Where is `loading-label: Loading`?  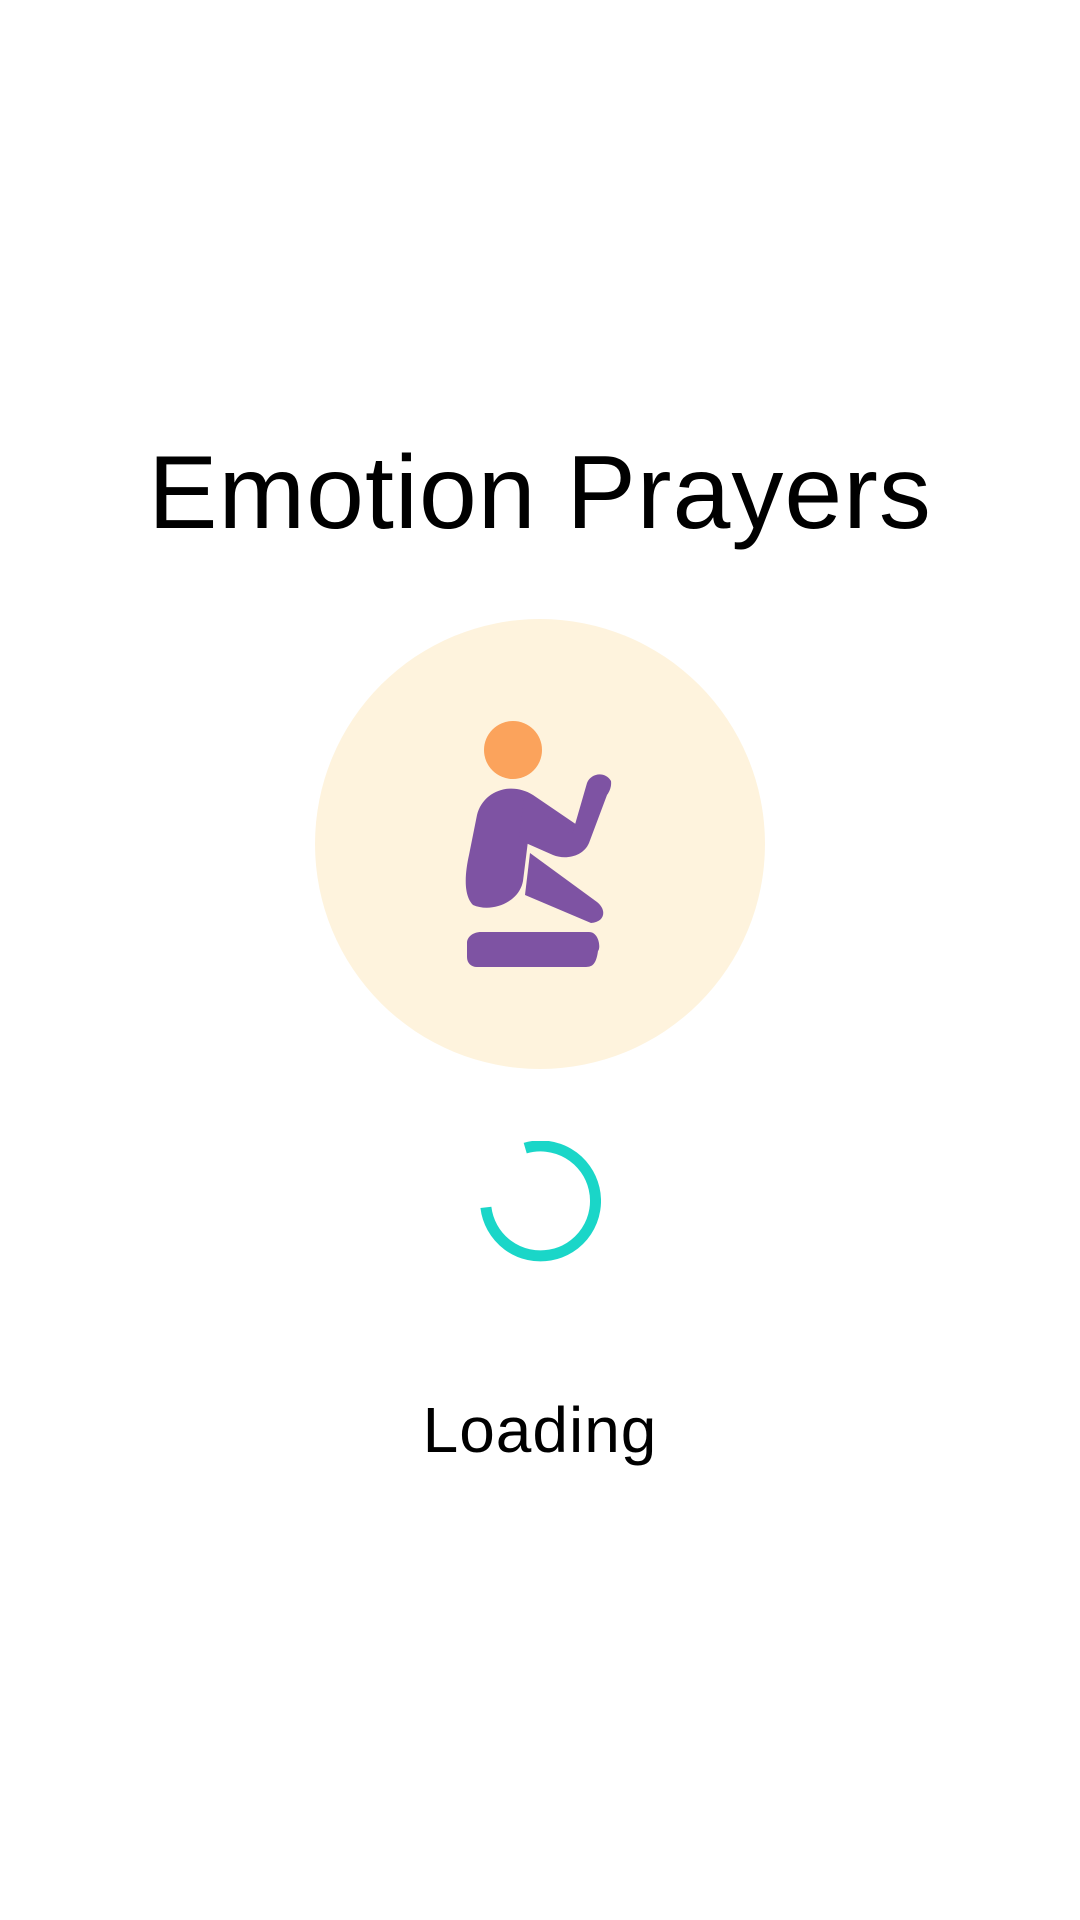
loading-label: Loading is located at coordinates (540, 1430).